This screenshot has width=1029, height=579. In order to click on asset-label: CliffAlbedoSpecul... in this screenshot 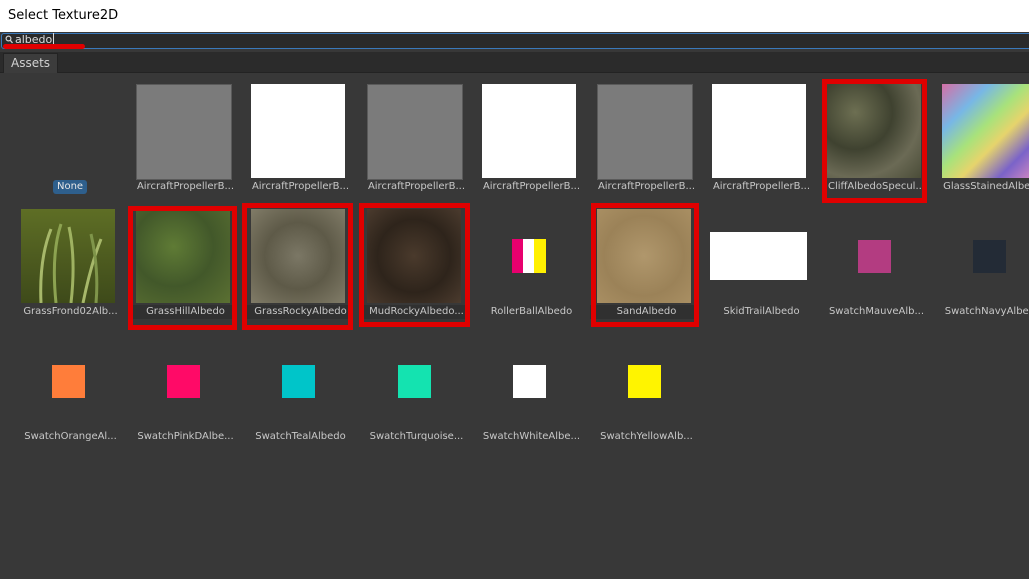, I will do `click(876, 186)`.